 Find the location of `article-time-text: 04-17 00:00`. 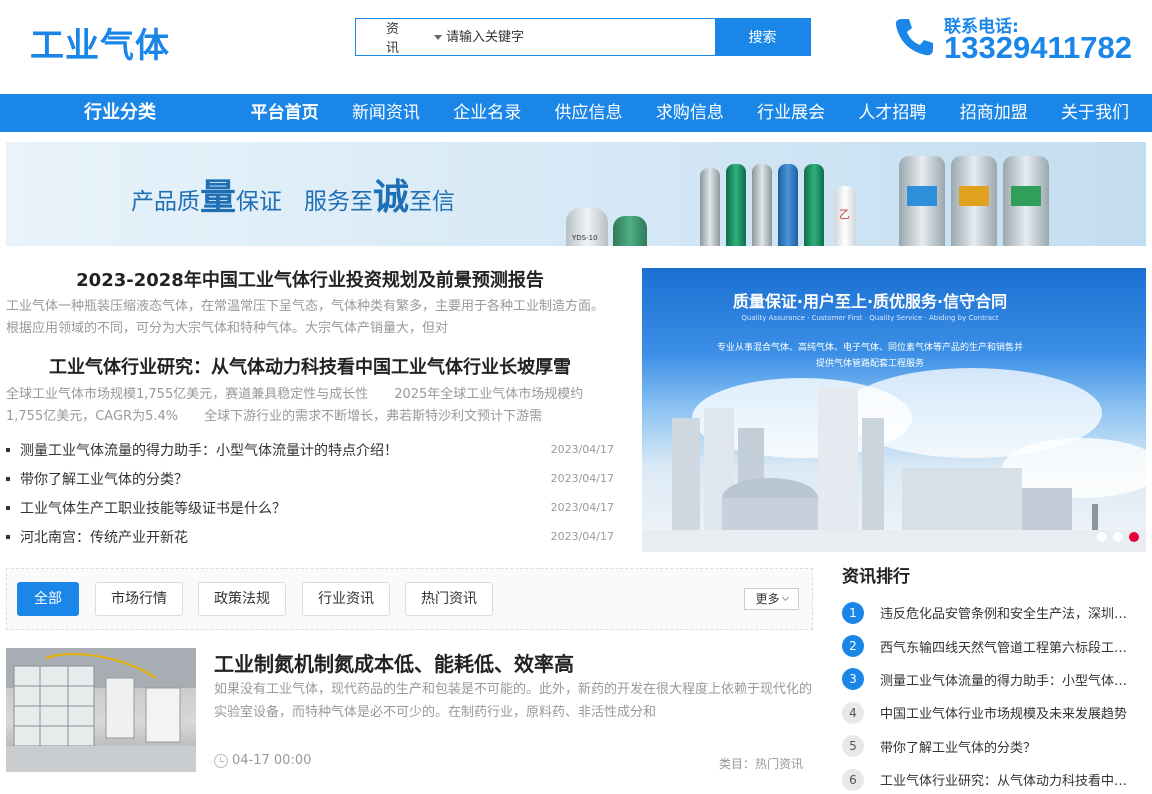

article-time-text: 04-17 00:00 is located at coordinates (272, 760).